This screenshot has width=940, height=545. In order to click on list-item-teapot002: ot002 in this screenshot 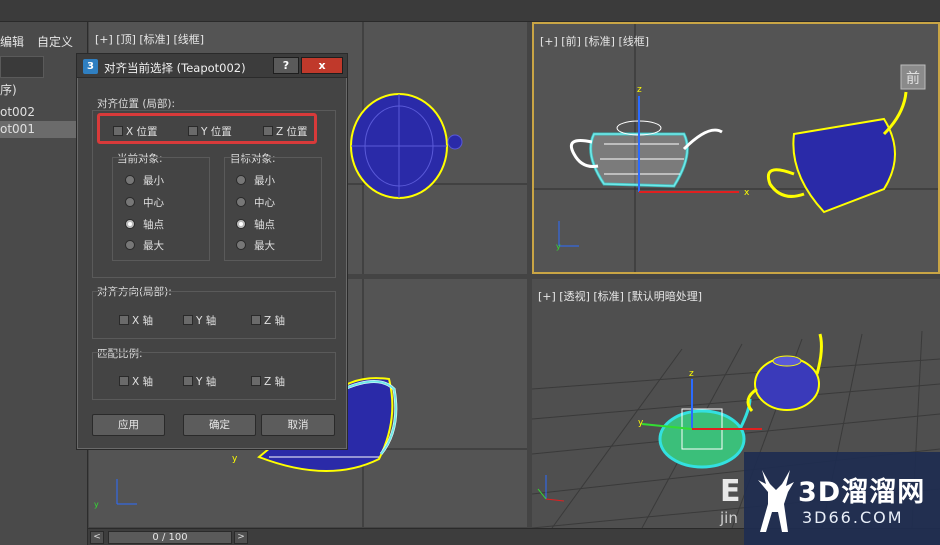, I will do `click(44, 112)`.